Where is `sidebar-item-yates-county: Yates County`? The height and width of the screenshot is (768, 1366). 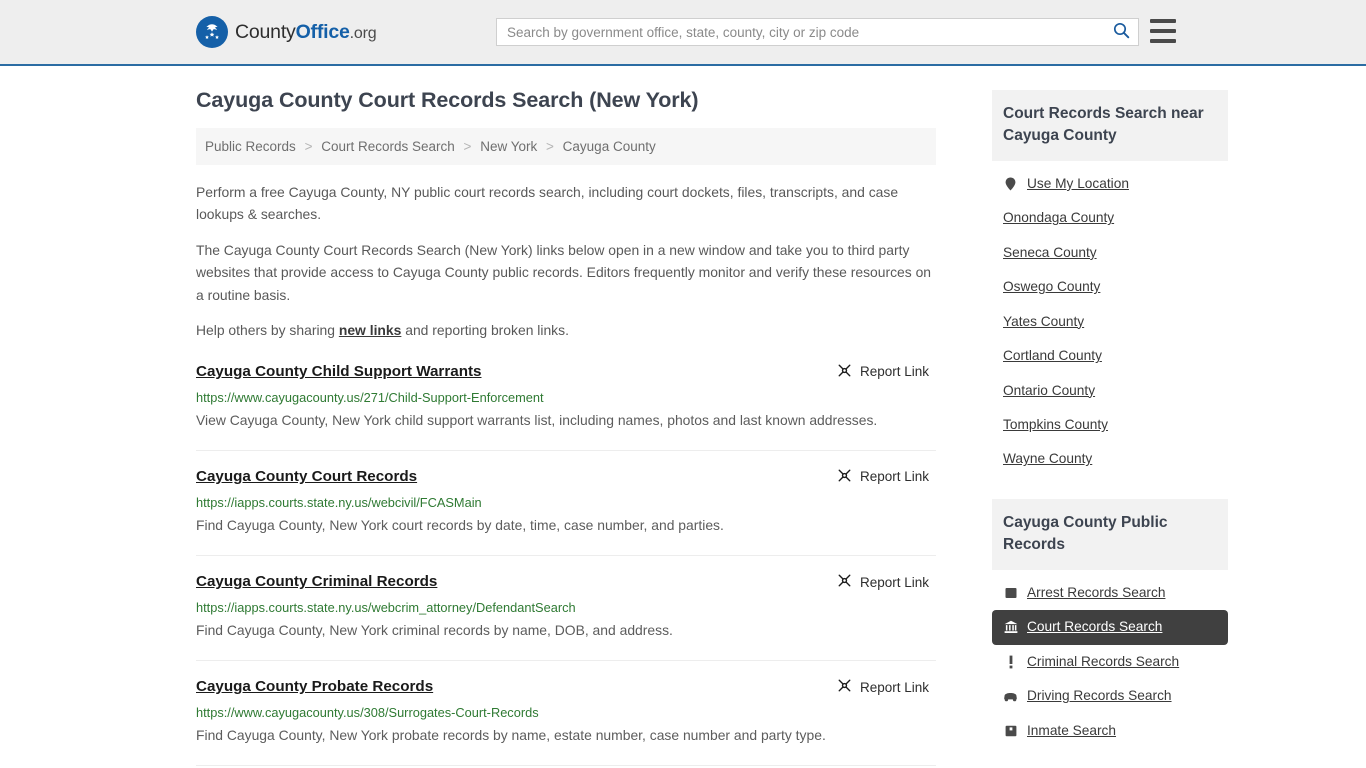
sidebar-item-yates-county: Yates County is located at coordinates (1110, 322).